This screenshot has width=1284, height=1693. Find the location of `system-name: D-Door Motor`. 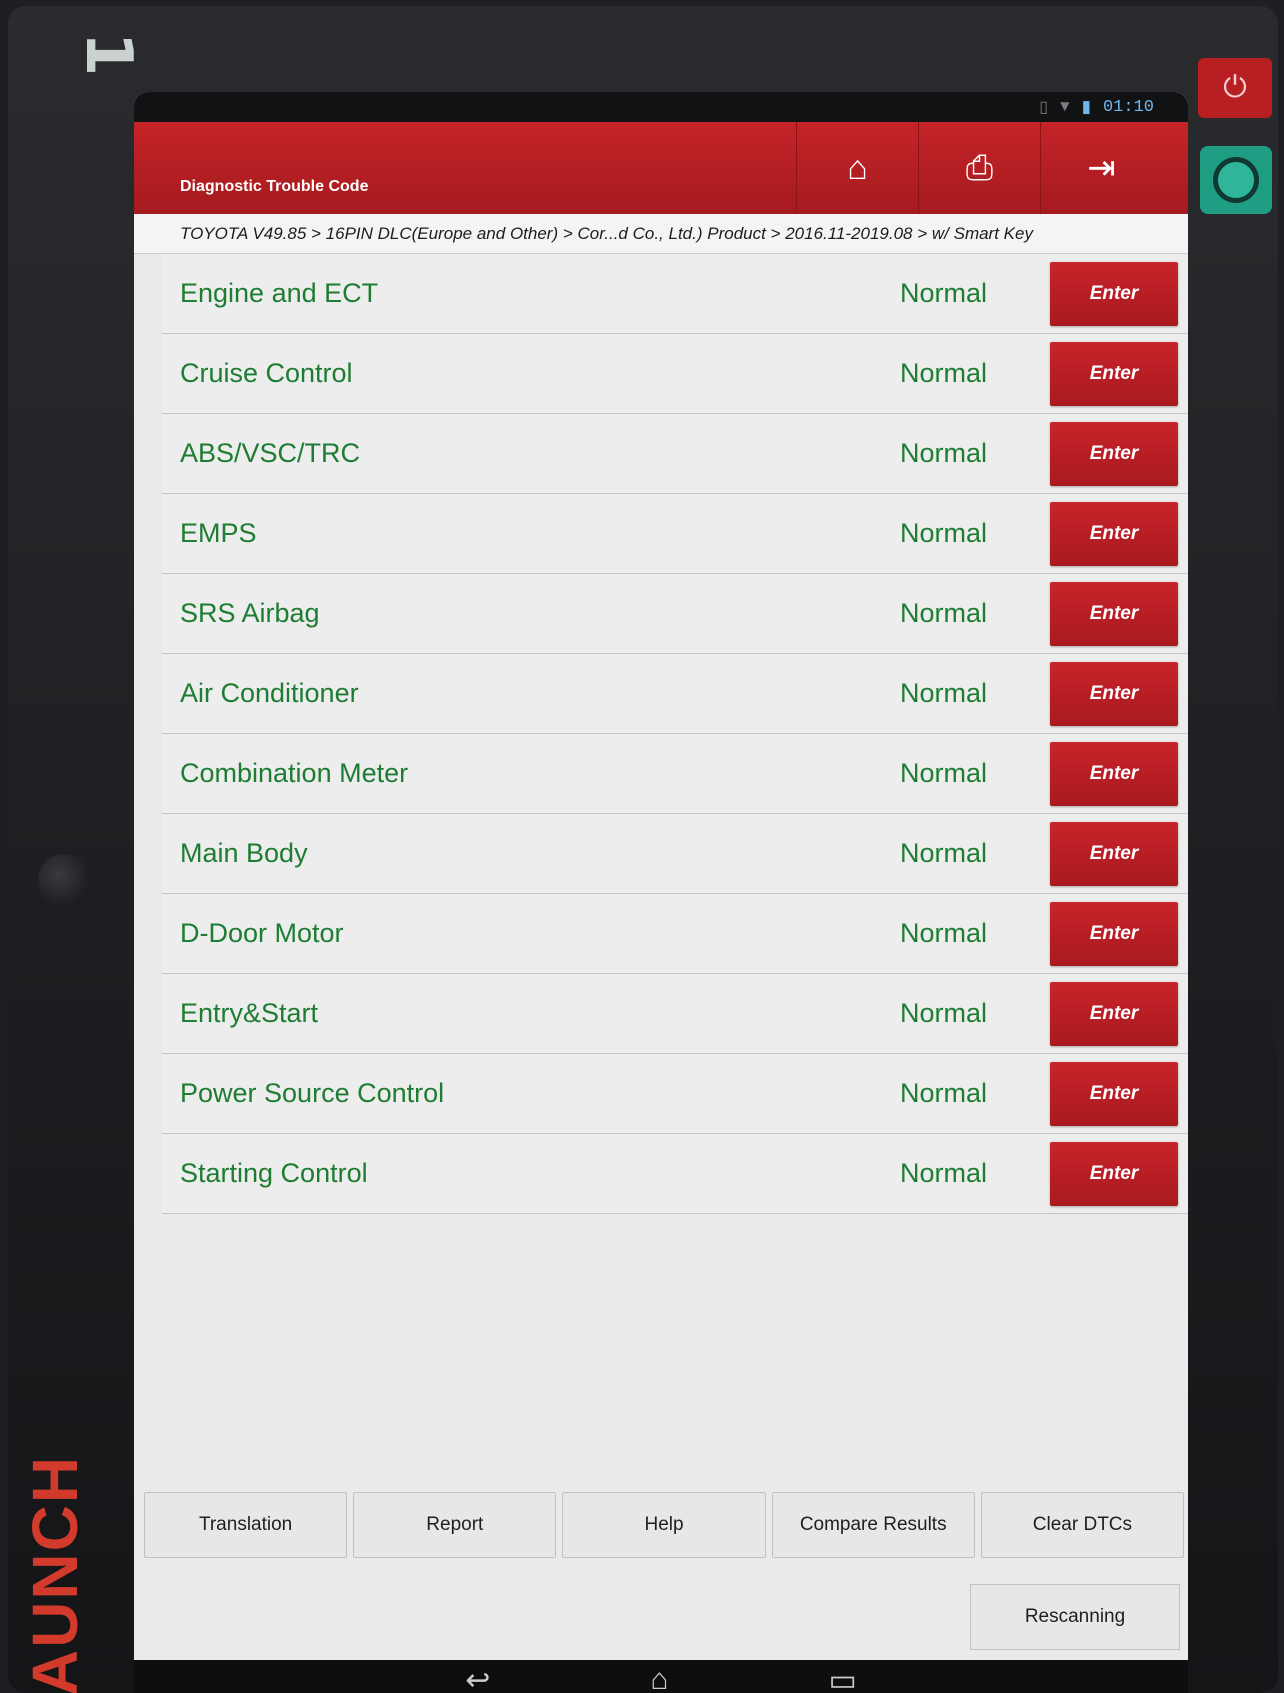

system-name: D-Door Motor is located at coordinates (262, 933).